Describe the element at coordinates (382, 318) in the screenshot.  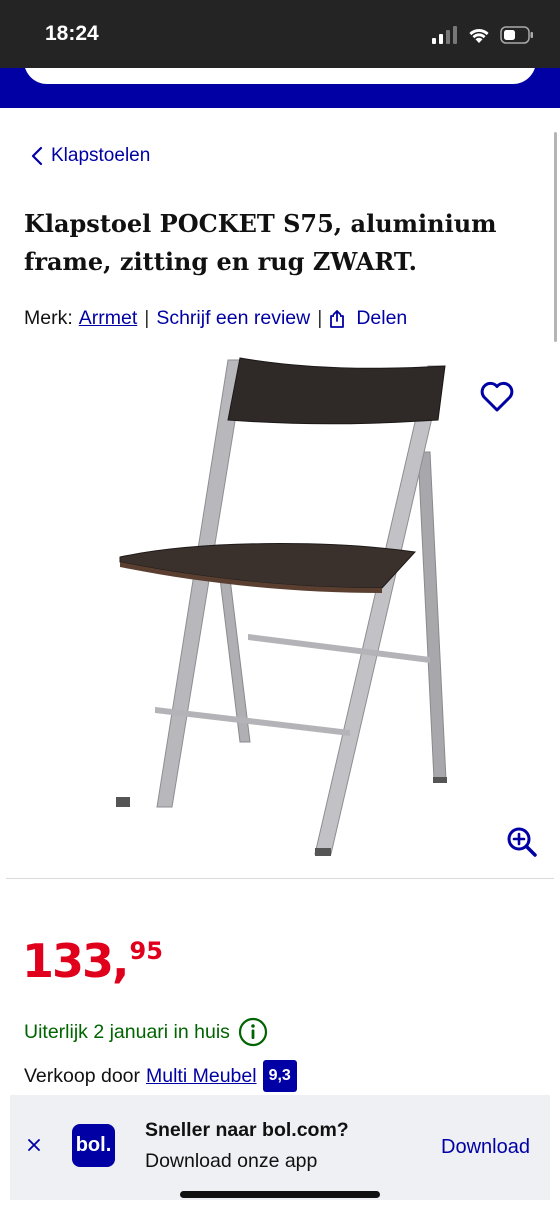
I see `share-label: Delen` at that location.